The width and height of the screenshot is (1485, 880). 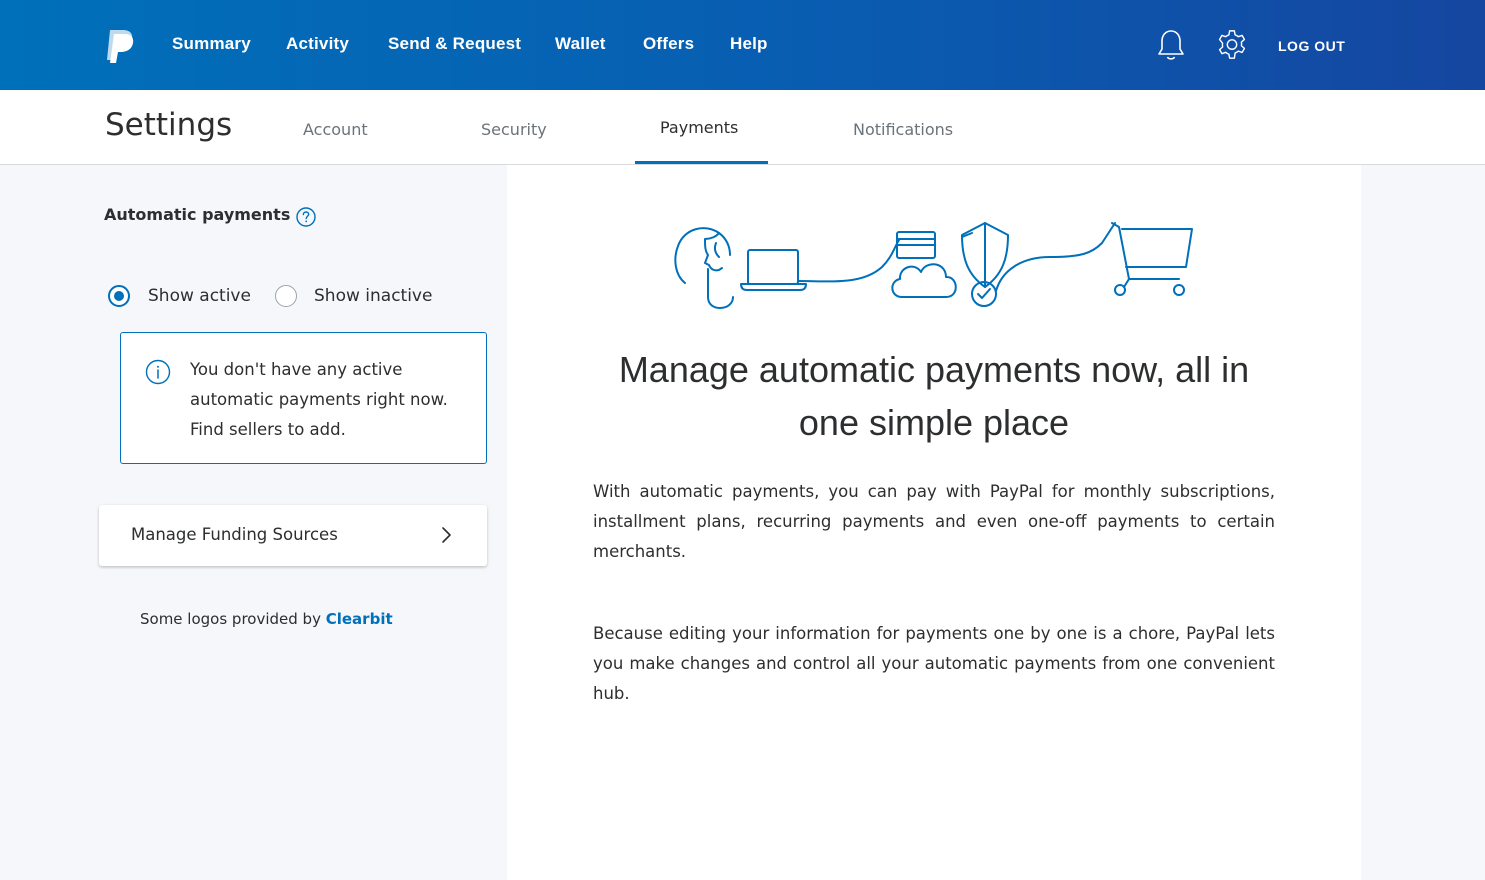 What do you see at coordinates (199, 296) in the screenshot?
I see `show-active-label: Show active` at bounding box center [199, 296].